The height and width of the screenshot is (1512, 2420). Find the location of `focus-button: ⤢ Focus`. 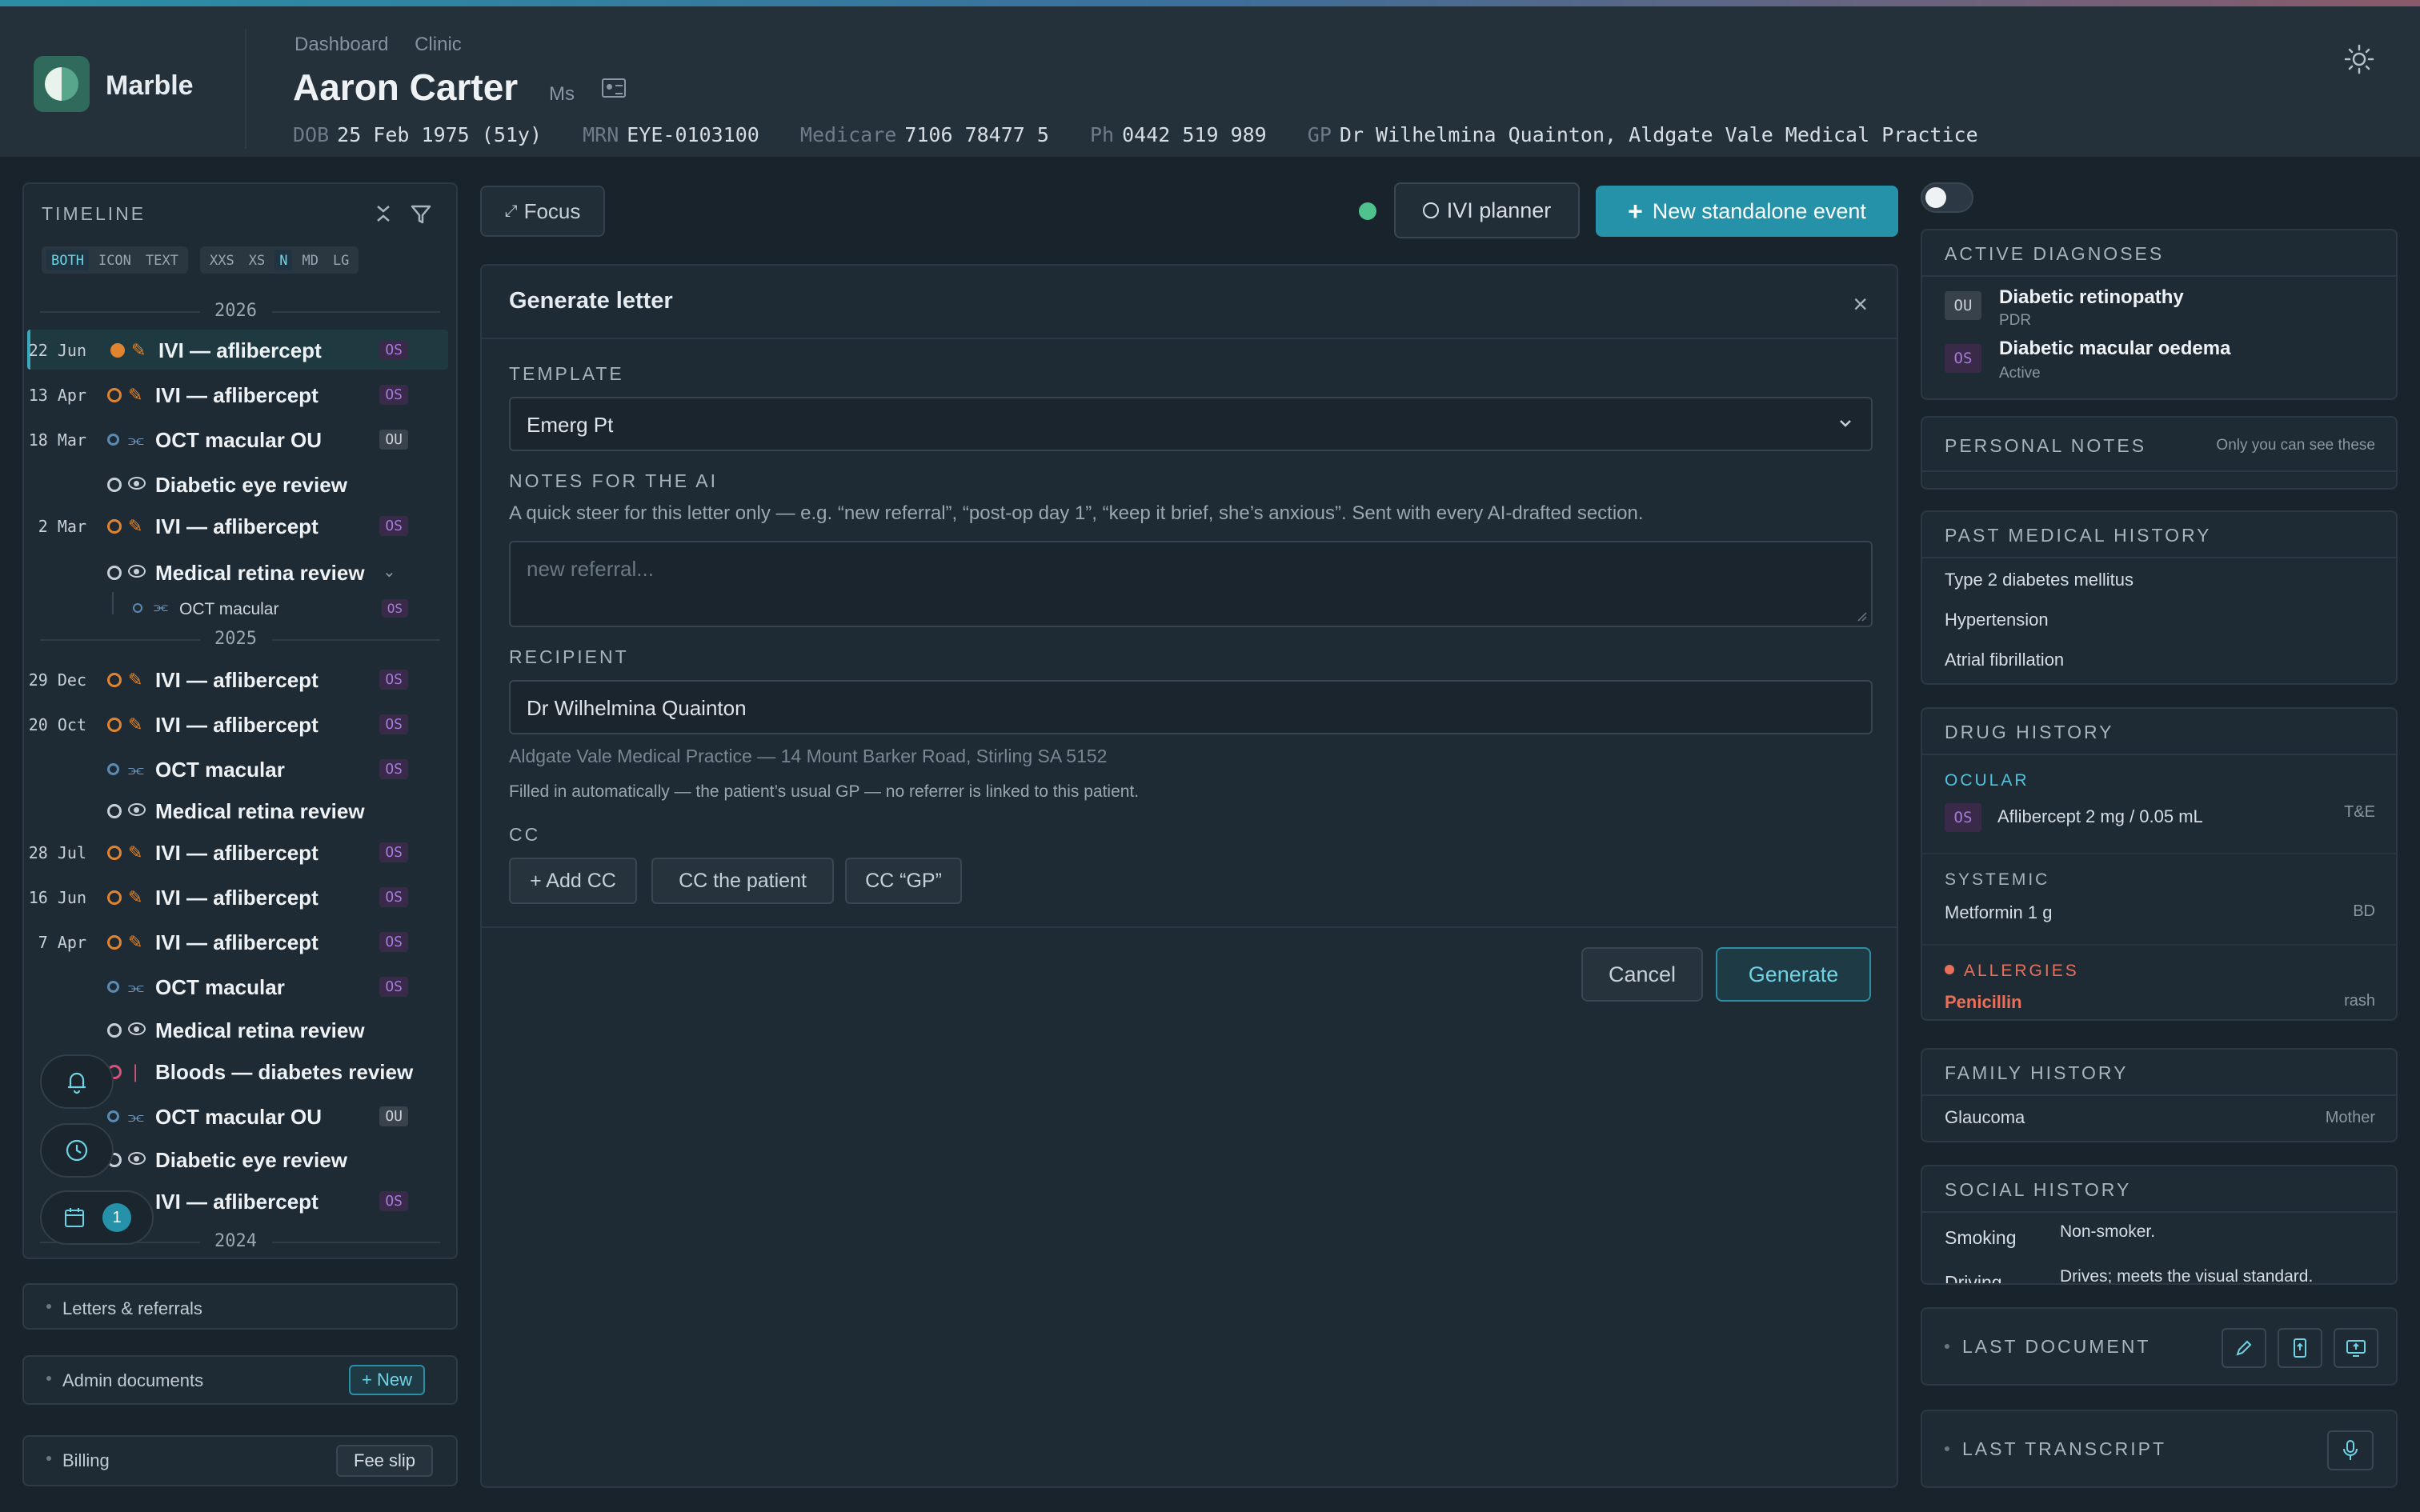

focus-button: ⤢ Focus is located at coordinates (542, 211).